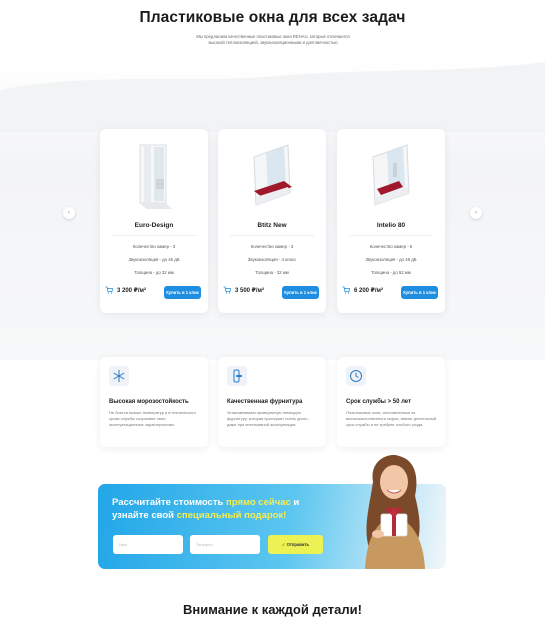 The width and height of the screenshot is (545, 621). I want to click on product-spec-sound: Звукоизоляция - до 48 дБ, so click(391, 259).